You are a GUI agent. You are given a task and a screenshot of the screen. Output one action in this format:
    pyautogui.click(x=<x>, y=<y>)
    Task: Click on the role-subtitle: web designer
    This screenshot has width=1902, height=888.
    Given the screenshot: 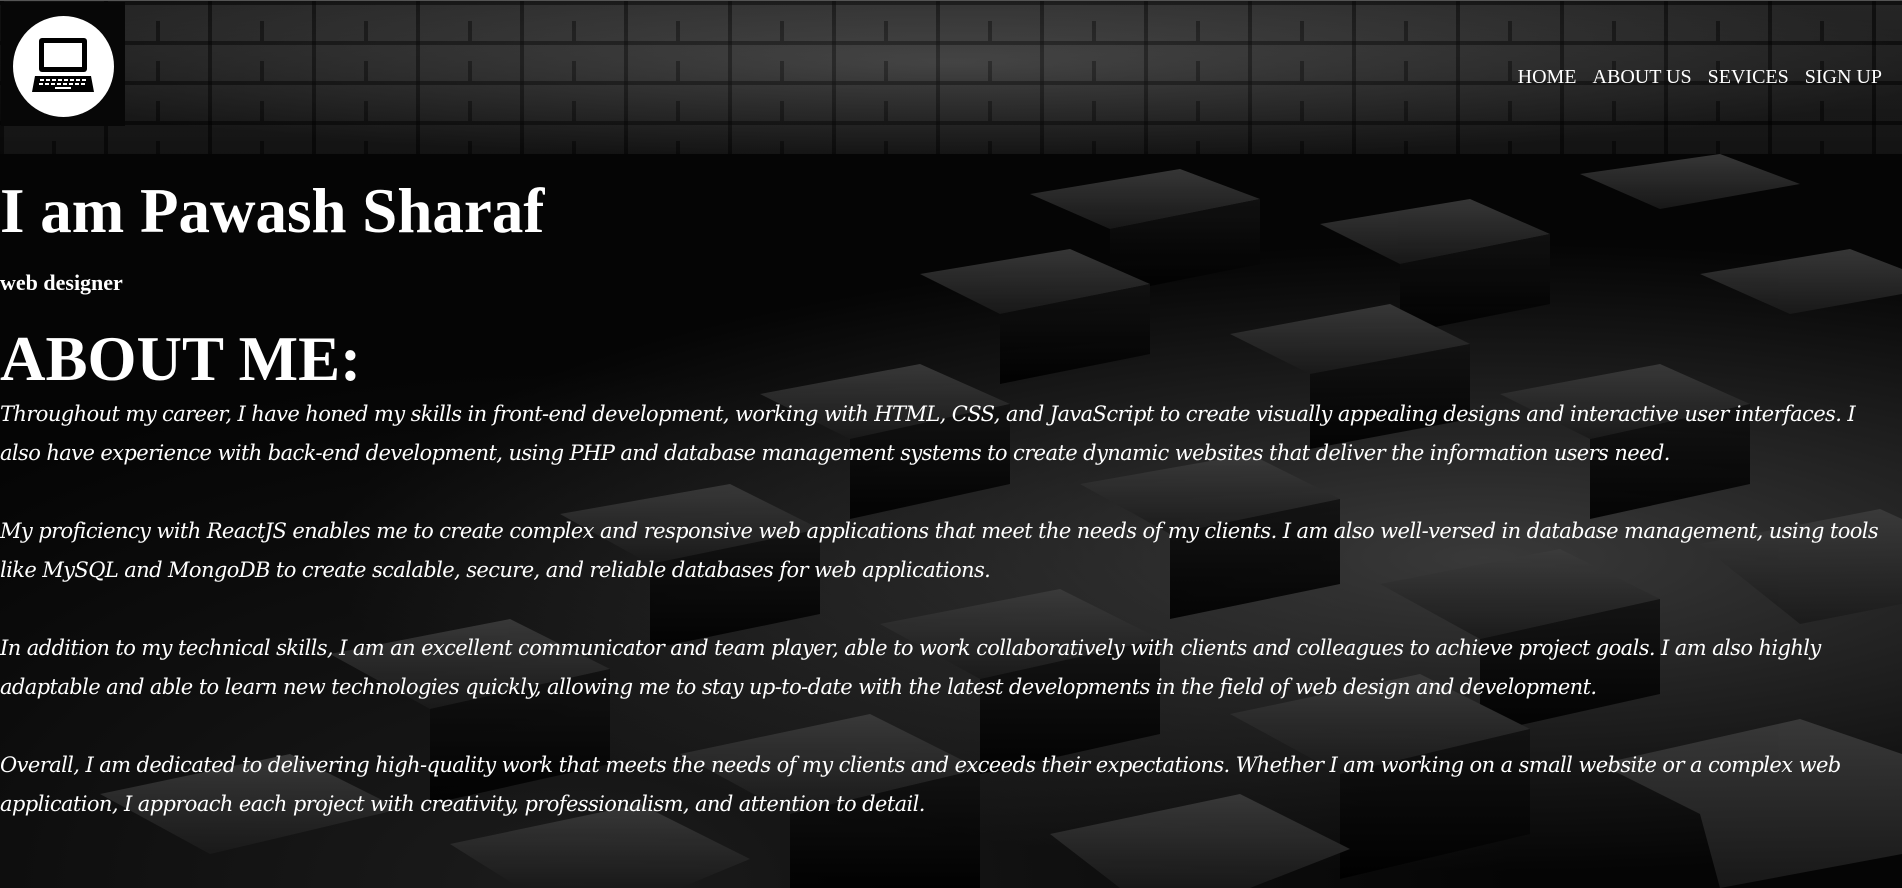 What is the action you would take?
    pyautogui.click(x=61, y=282)
    